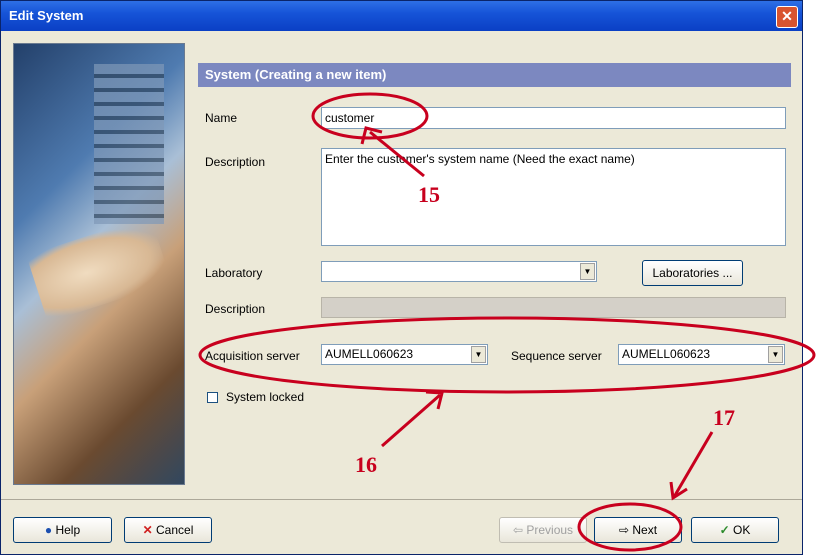  What do you see at coordinates (429, 194) in the screenshot?
I see `annotation-label-15: 15` at bounding box center [429, 194].